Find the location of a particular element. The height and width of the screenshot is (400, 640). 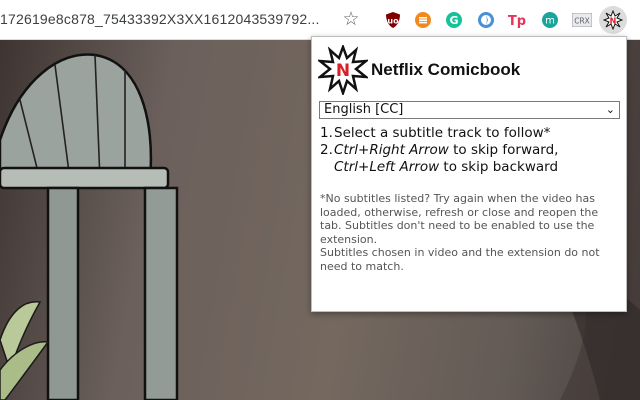

netflix-comicbook-extension-icon: N is located at coordinates (613, 20).